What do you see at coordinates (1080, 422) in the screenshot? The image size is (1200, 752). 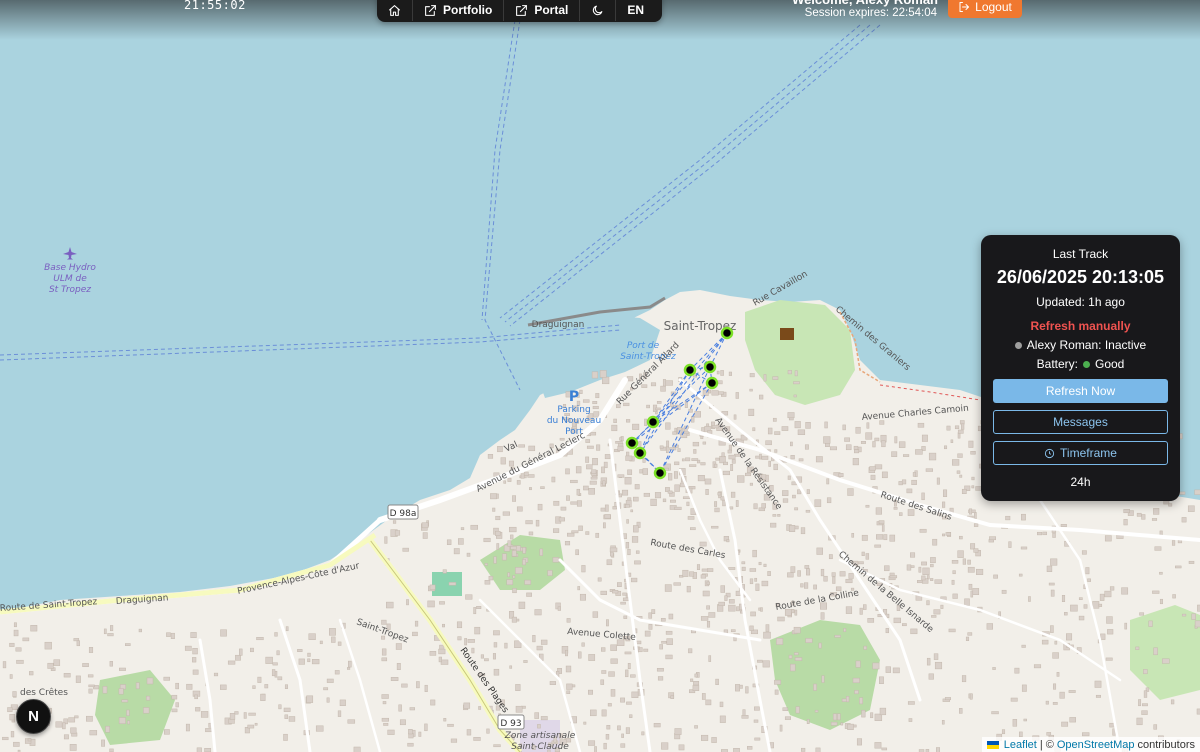 I see `messages-button: Messages` at bounding box center [1080, 422].